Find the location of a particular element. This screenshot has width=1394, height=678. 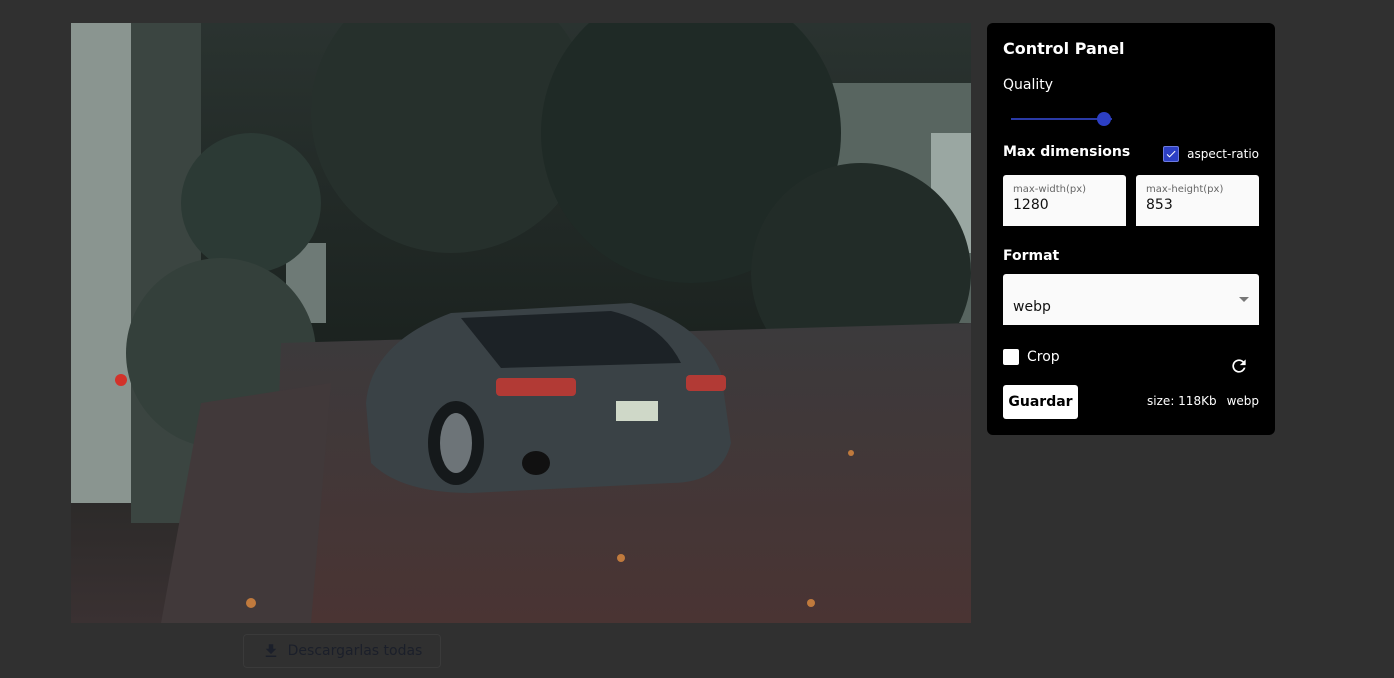

slider-thumb is located at coordinates (1103, 119).